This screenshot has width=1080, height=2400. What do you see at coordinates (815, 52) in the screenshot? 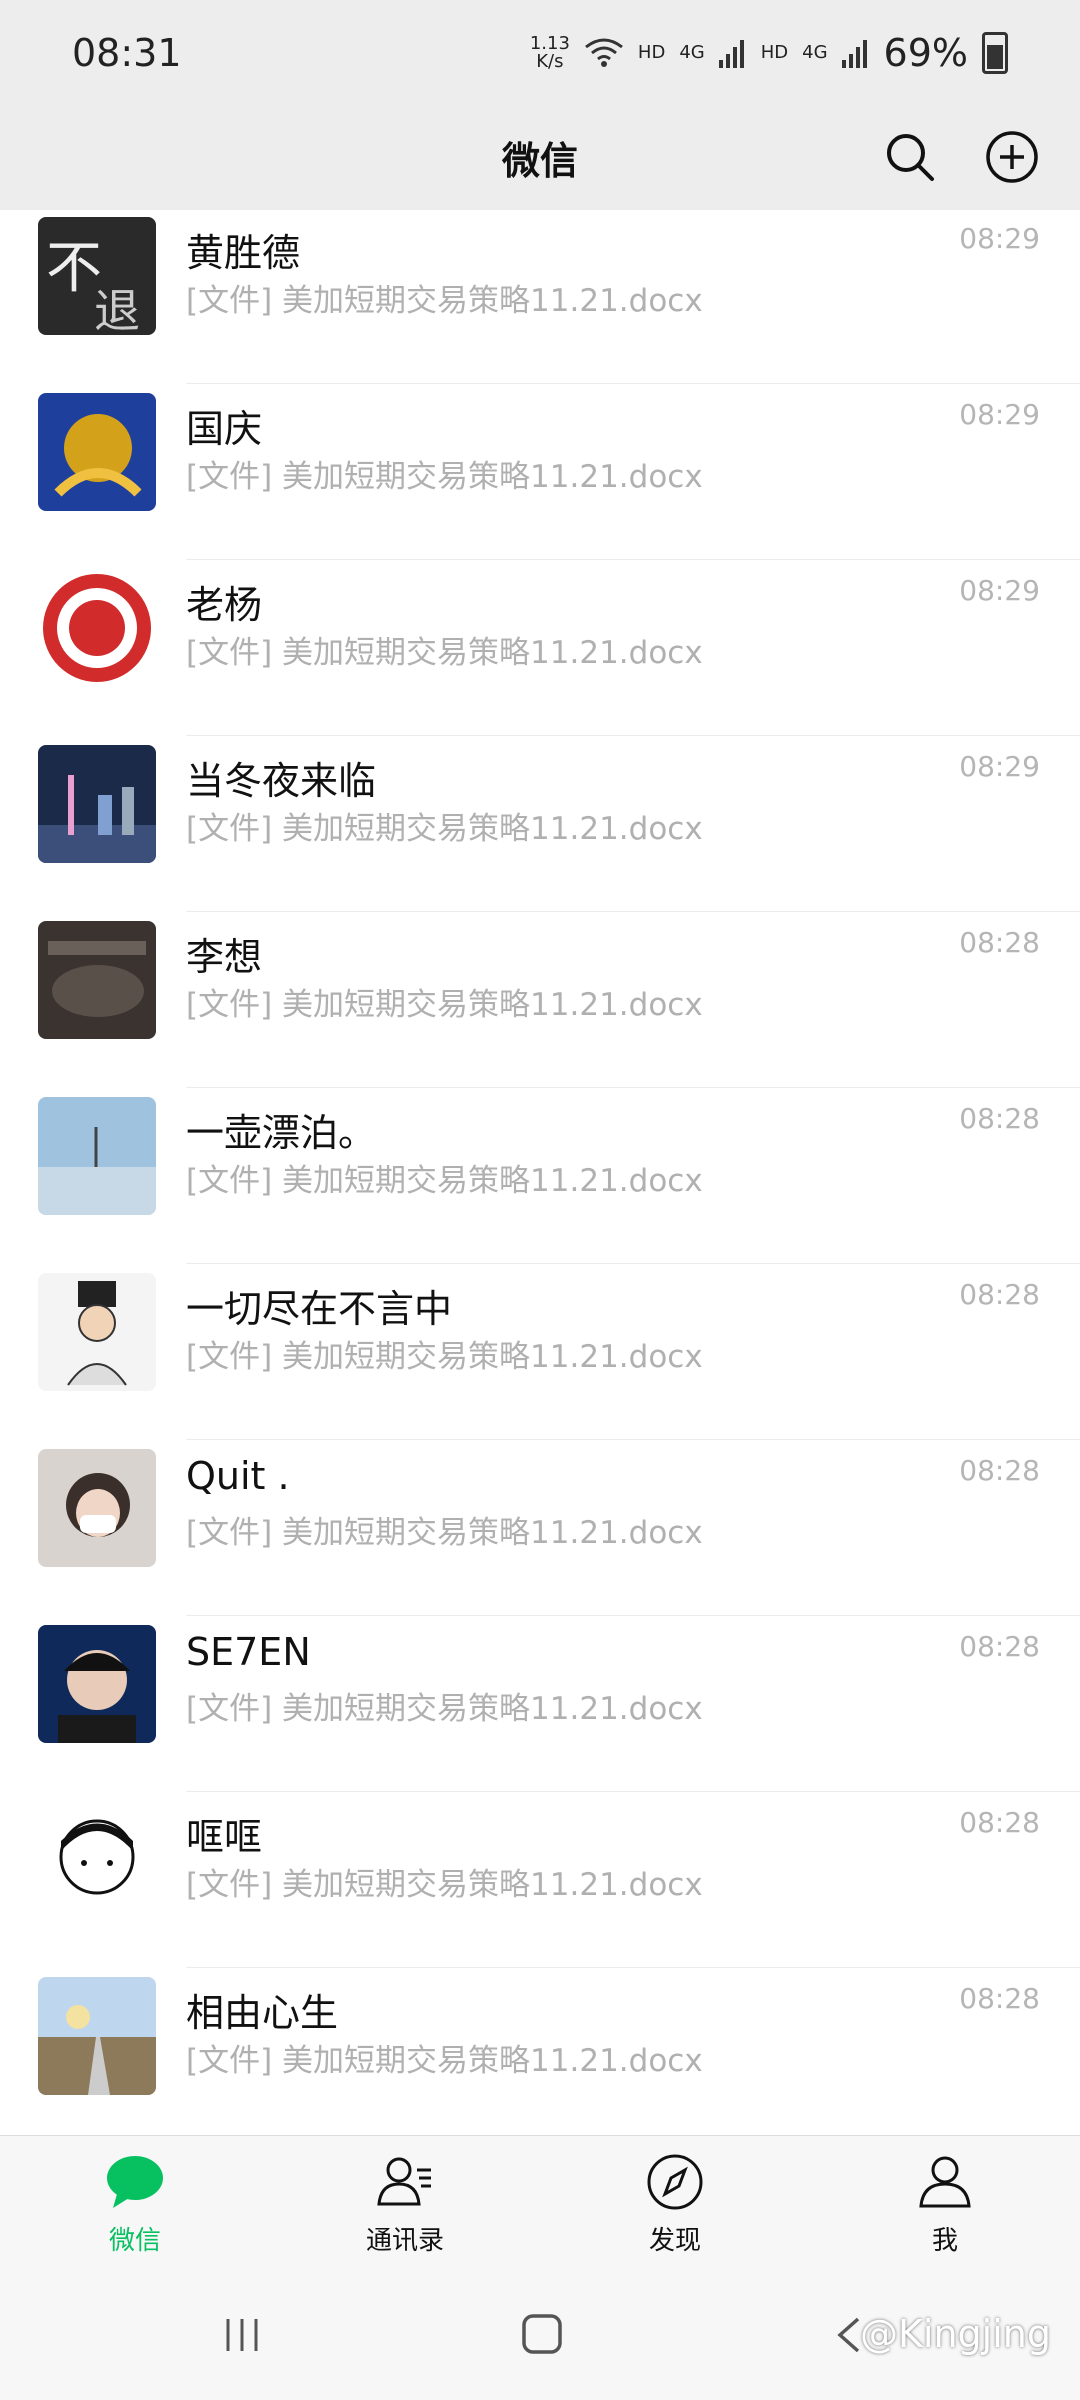
I see `network-type-2: 4G` at bounding box center [815, 52].